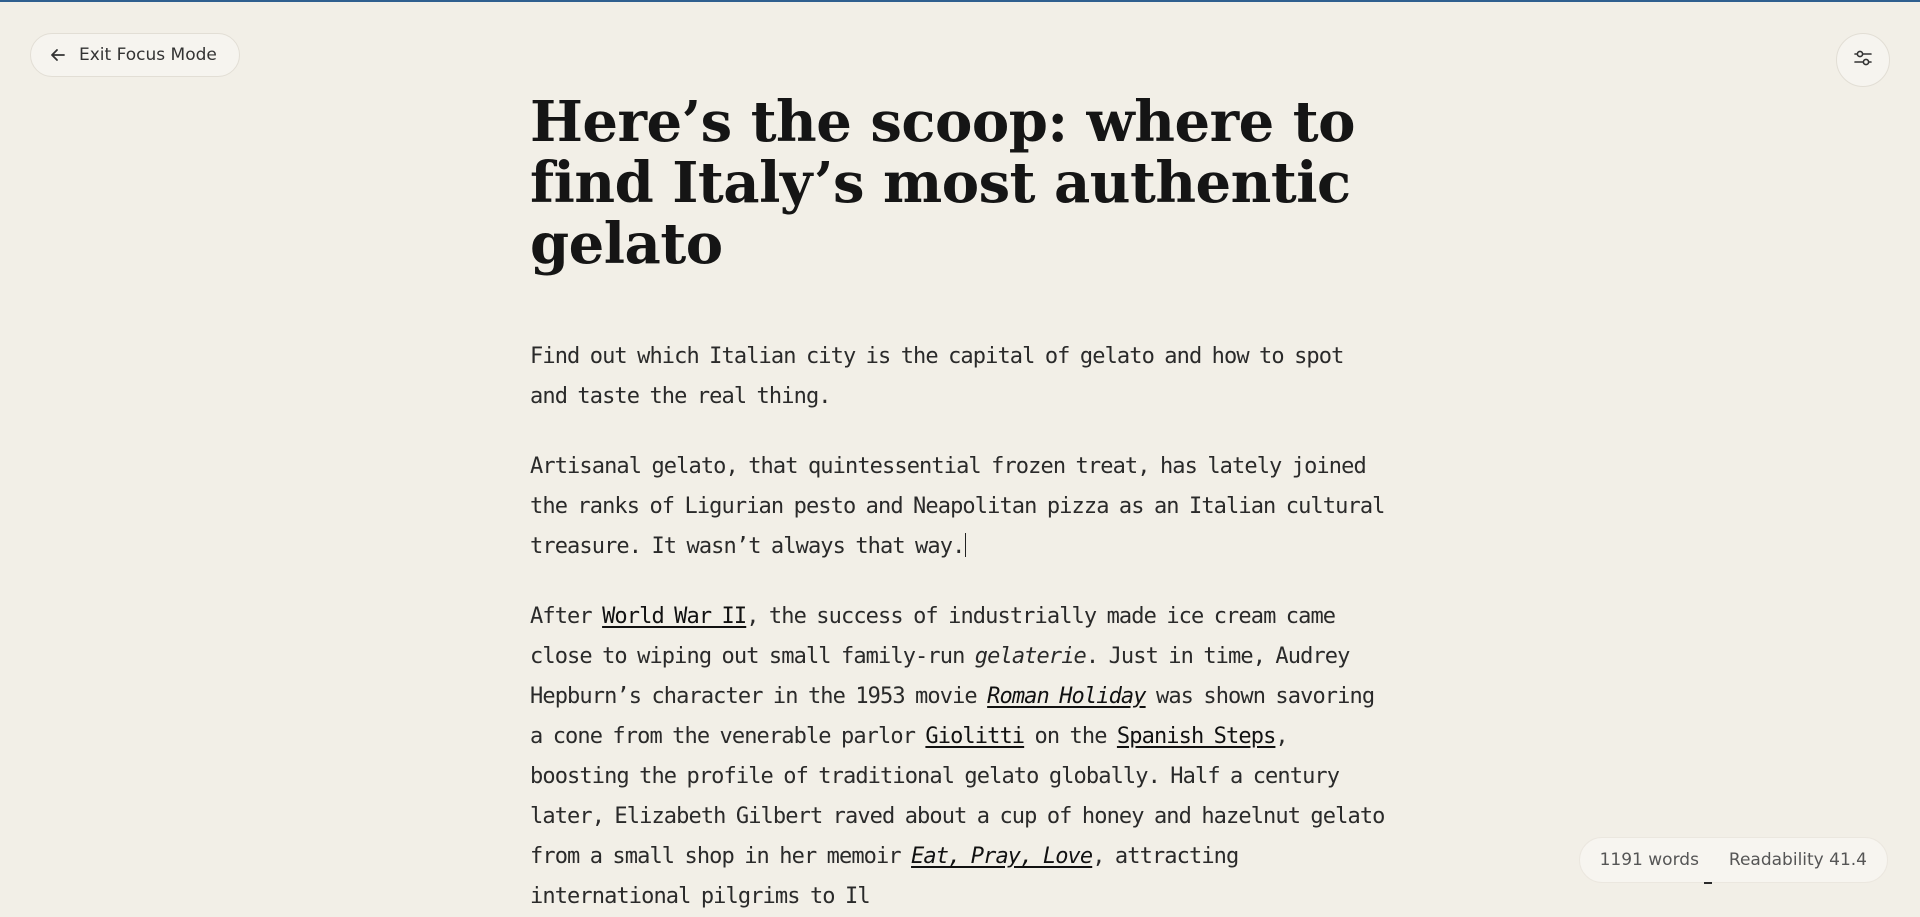 The image size is (1920, 917). Describe the element at coordinates (1797, 860) in the screenshot. I see `readability-score: Readability 41.4` at that location.